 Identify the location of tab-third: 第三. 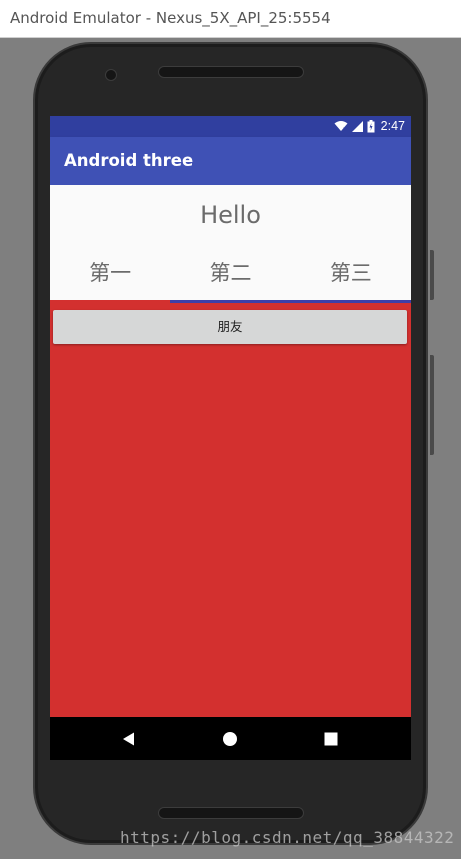
(351, 275).